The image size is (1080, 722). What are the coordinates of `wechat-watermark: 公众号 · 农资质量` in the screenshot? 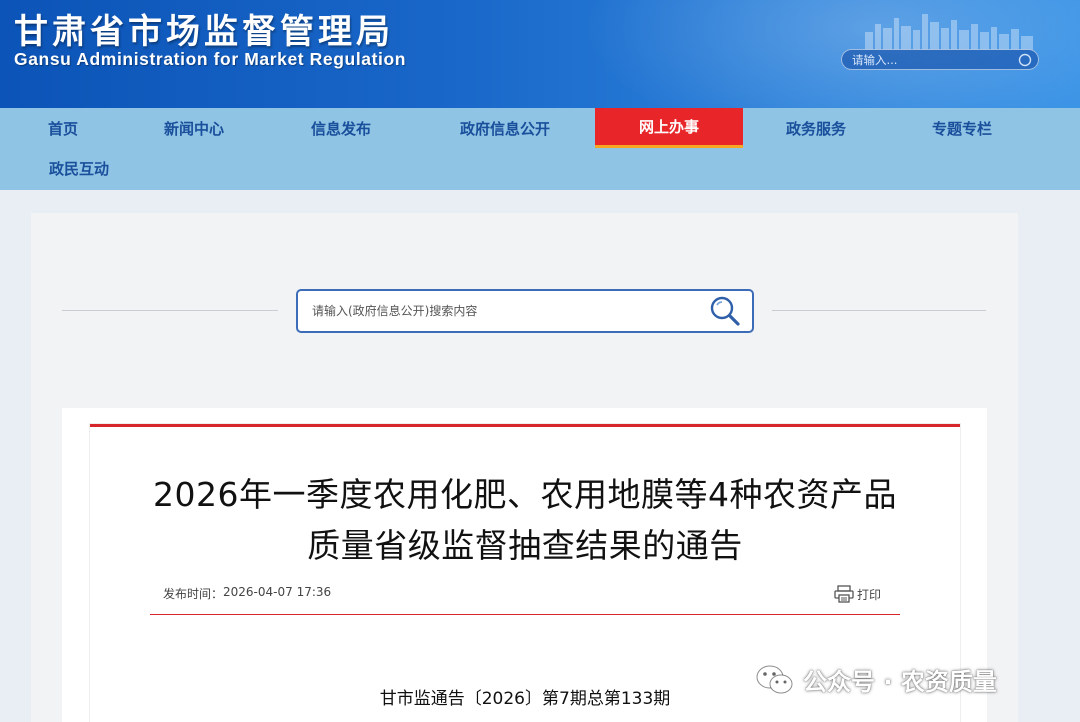 It's located at (876, 679).